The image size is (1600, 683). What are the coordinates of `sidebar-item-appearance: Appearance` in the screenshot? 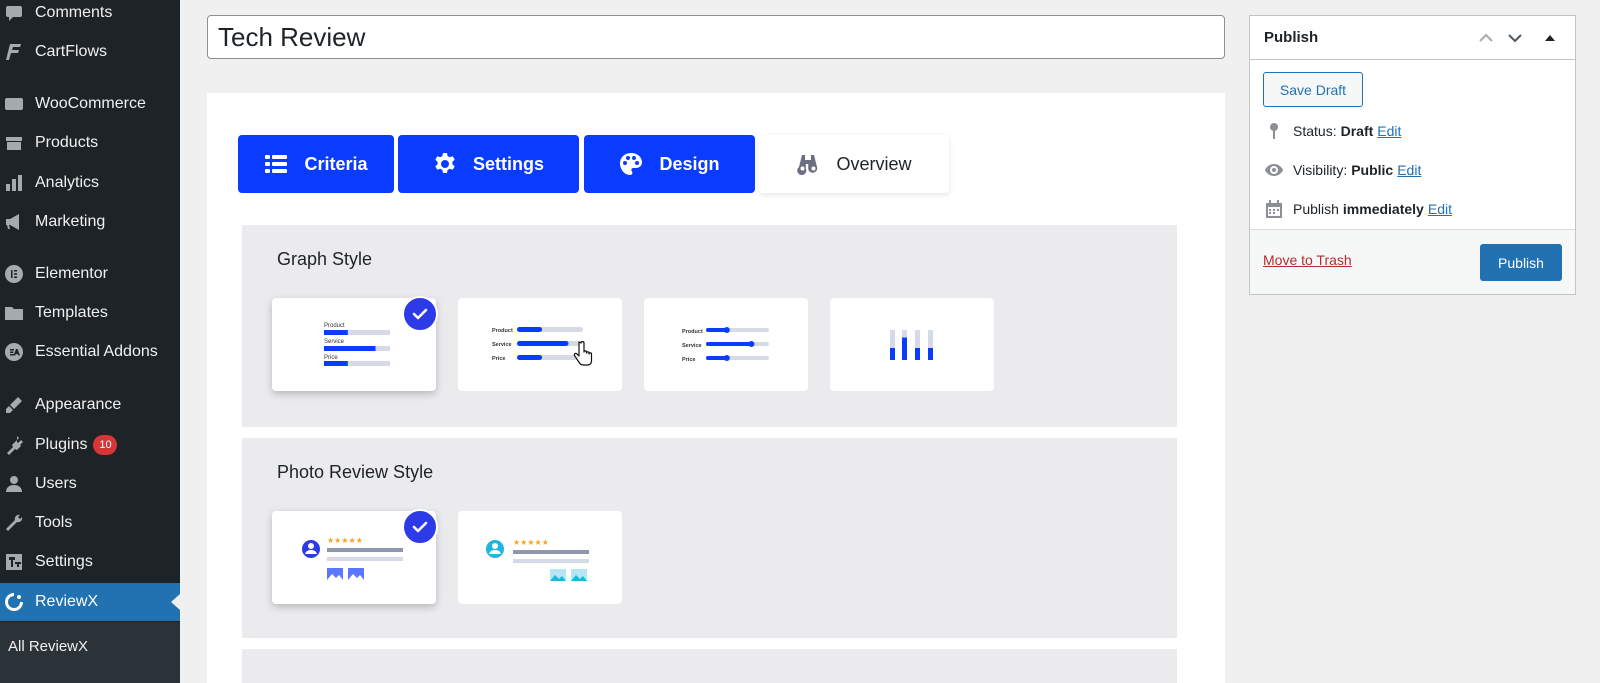 It's located at (90, 405).